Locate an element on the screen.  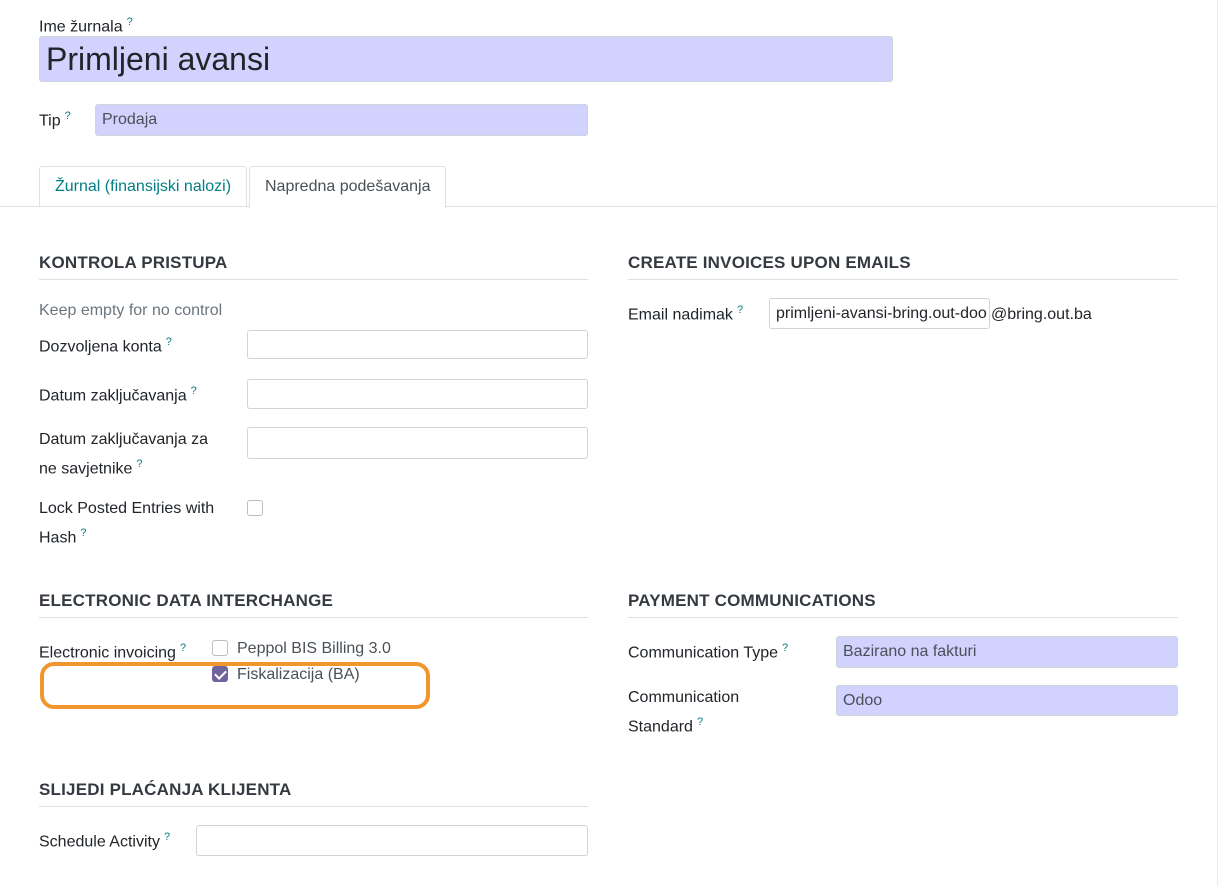
lock-hash-checkbox is located at coordinates (255, 508).